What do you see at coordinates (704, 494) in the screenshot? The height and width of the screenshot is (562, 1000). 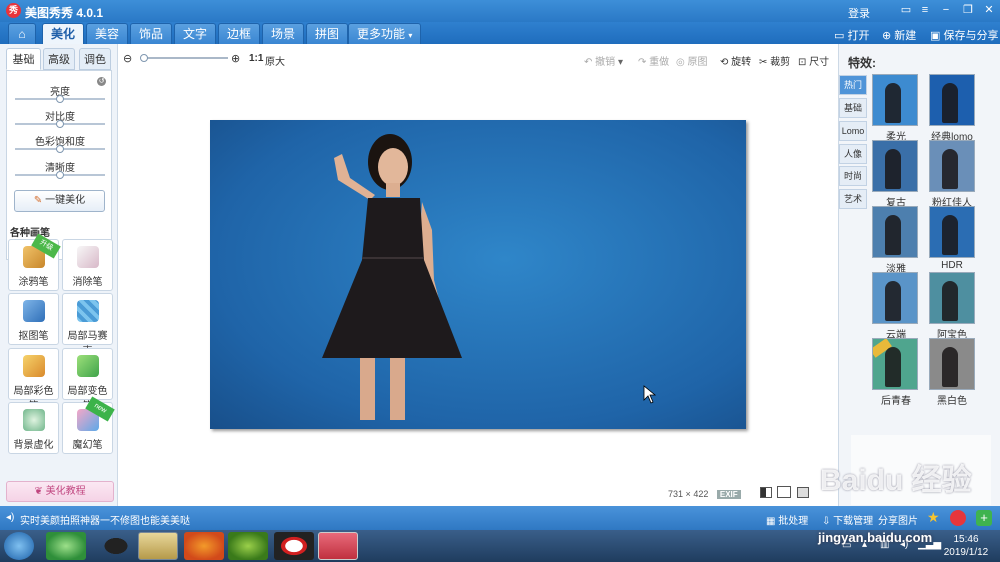 I see `image-dimensions: 731 × 422 EXIF` at bounding box center [704, 494].